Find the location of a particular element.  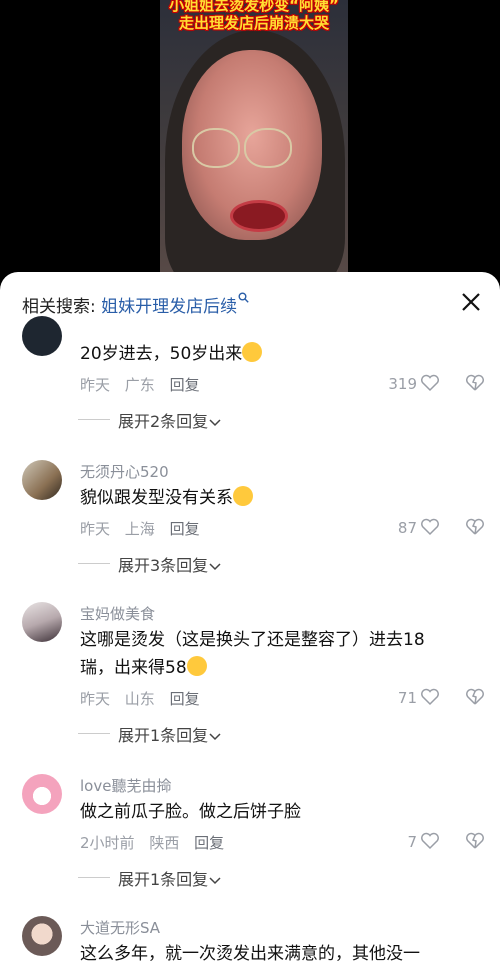

comment-username: love聽芜由掵 is located at coordinates (125, 785).